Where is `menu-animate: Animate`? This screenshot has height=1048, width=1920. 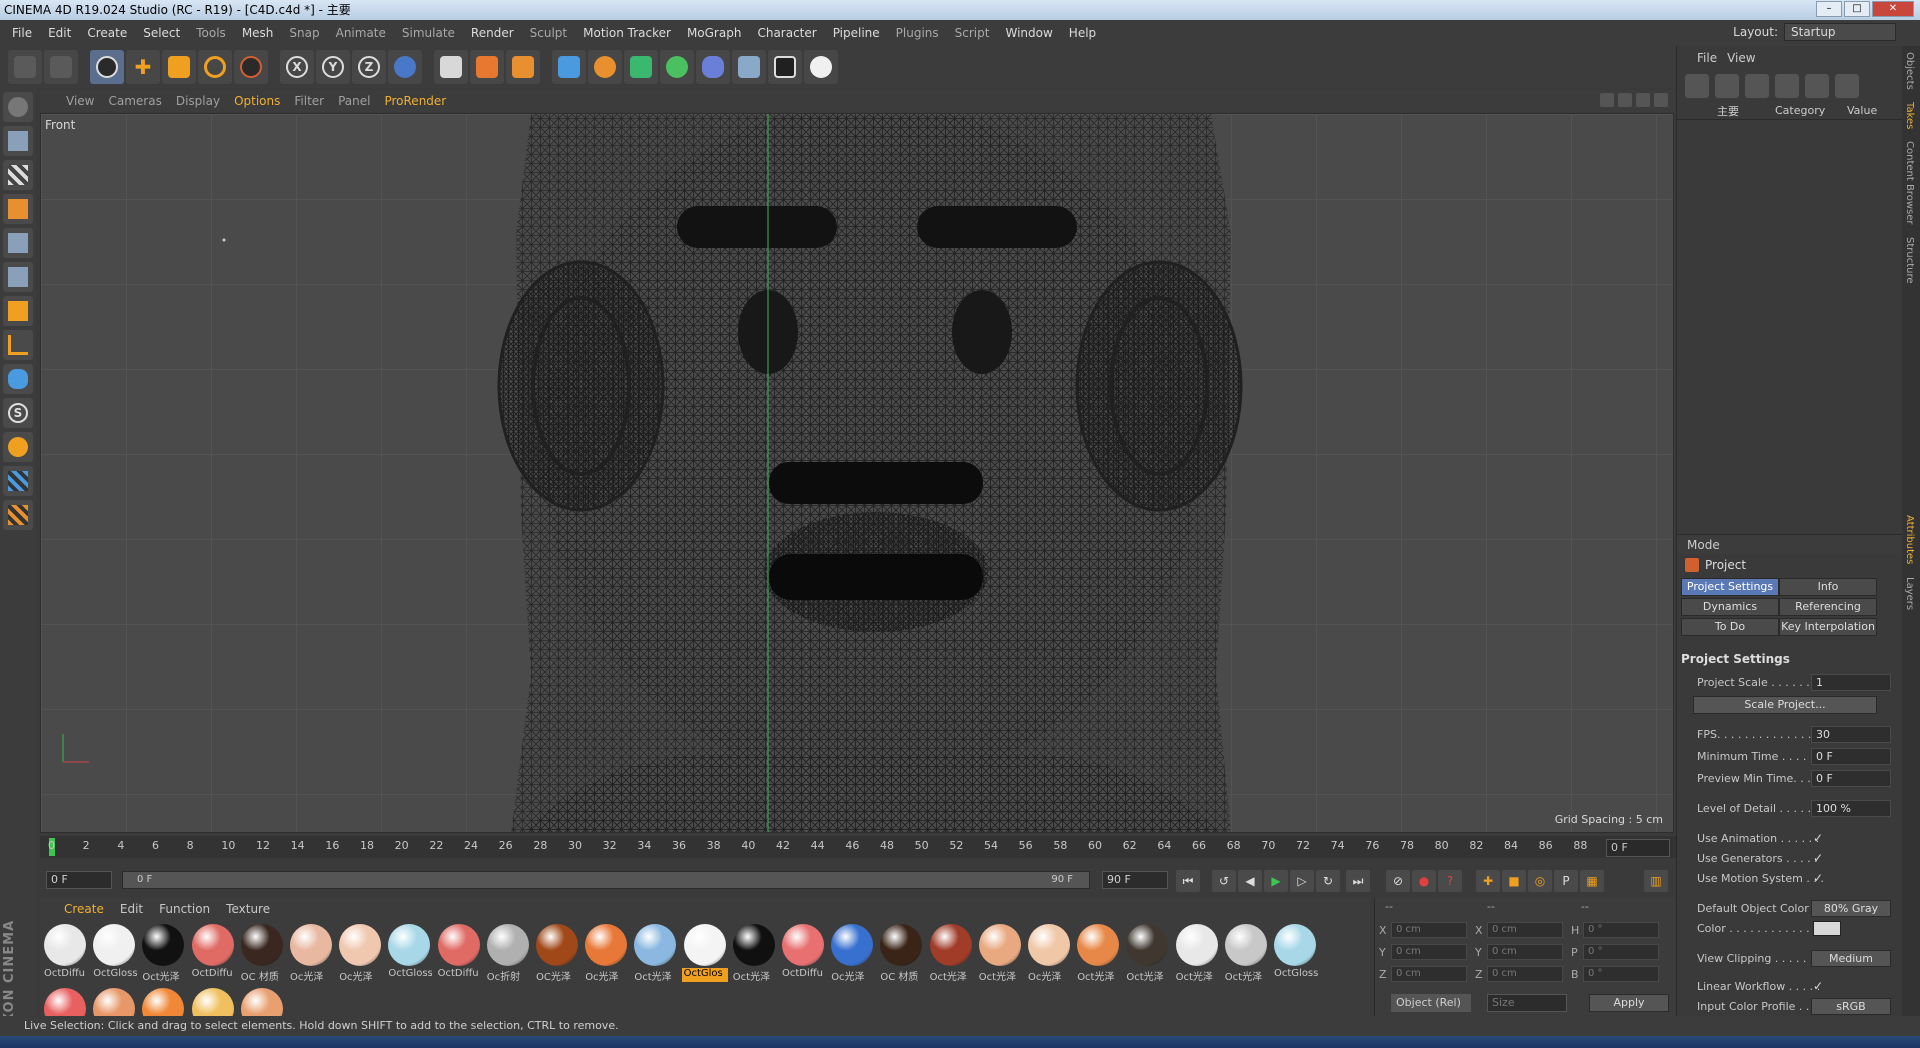
menu-animate: Animate is located at coordinates (361, 33).